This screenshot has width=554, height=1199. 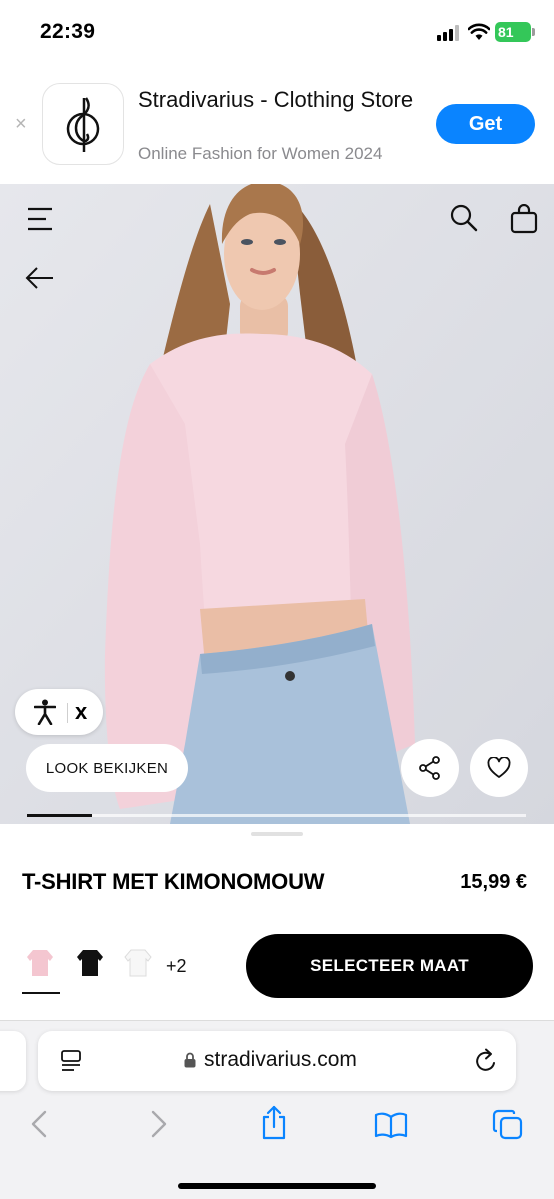 I want to click on sheet-drag-handle, so click(x=277, y=834).